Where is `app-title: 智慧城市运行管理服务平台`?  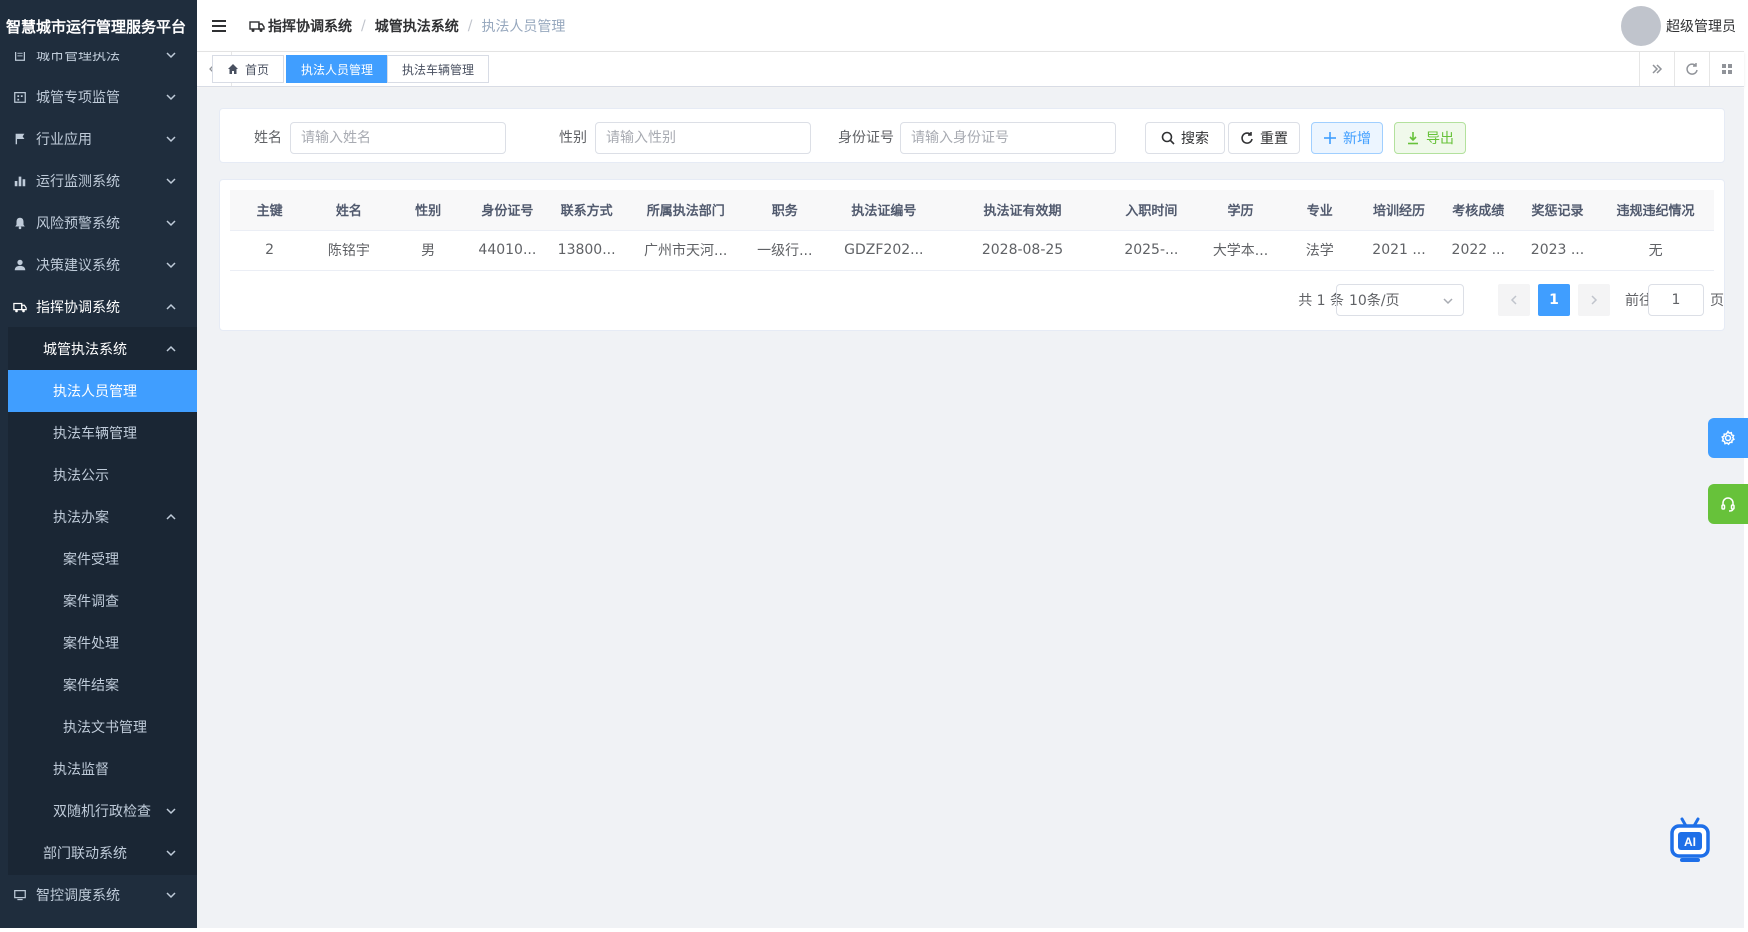 app-title: 智慧城市运行管理服务平台 is located at coordinates (98, 26).